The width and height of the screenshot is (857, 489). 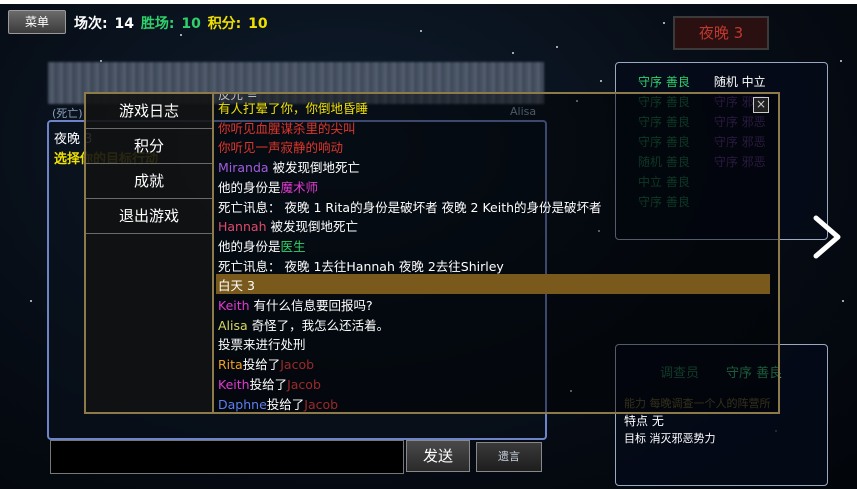 What do you see at coordinates (67, 113) in the screenshot?
I see `dead-label: (死亡)` at bounding box center [67, 113].